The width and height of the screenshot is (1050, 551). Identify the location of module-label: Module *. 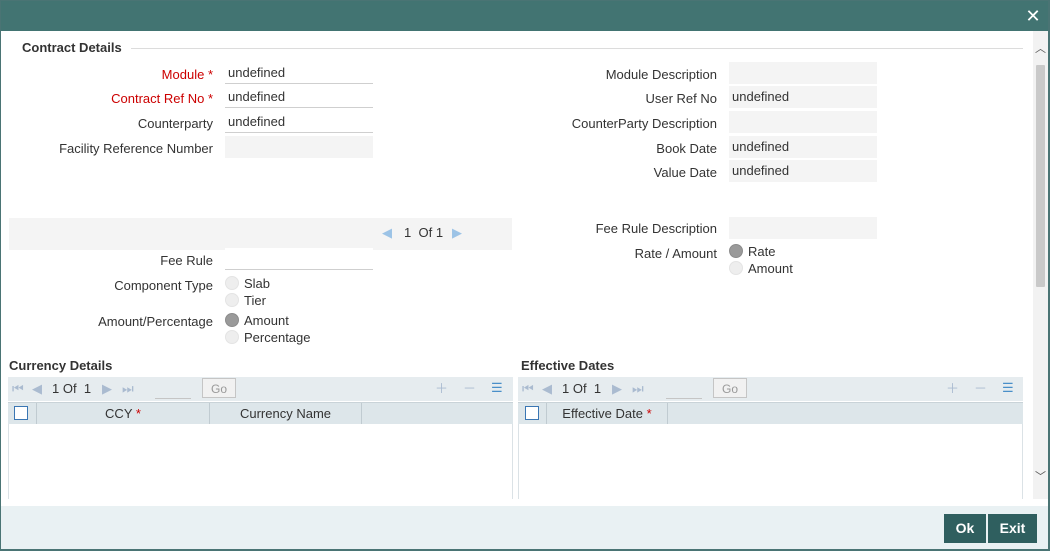
(187, 74).